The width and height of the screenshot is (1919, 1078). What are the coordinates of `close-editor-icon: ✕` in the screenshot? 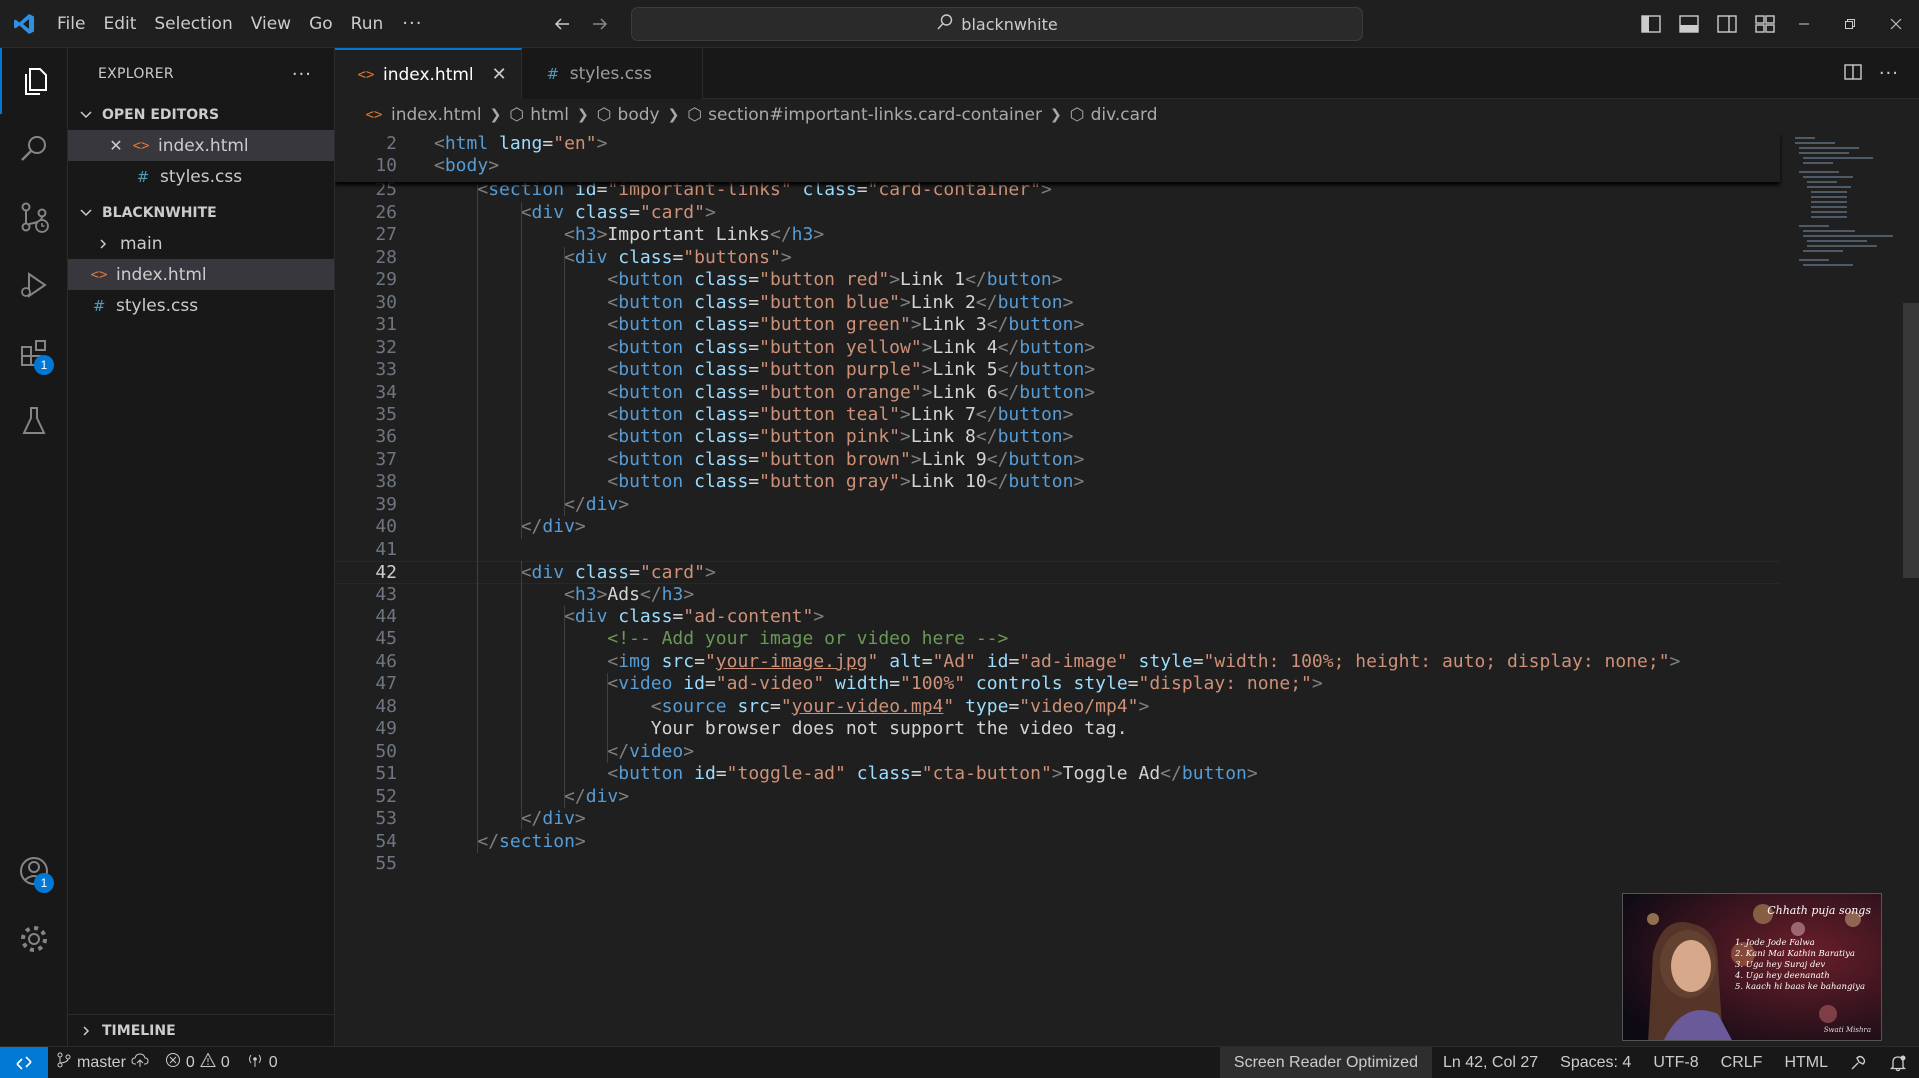 It's located at (116, 145).